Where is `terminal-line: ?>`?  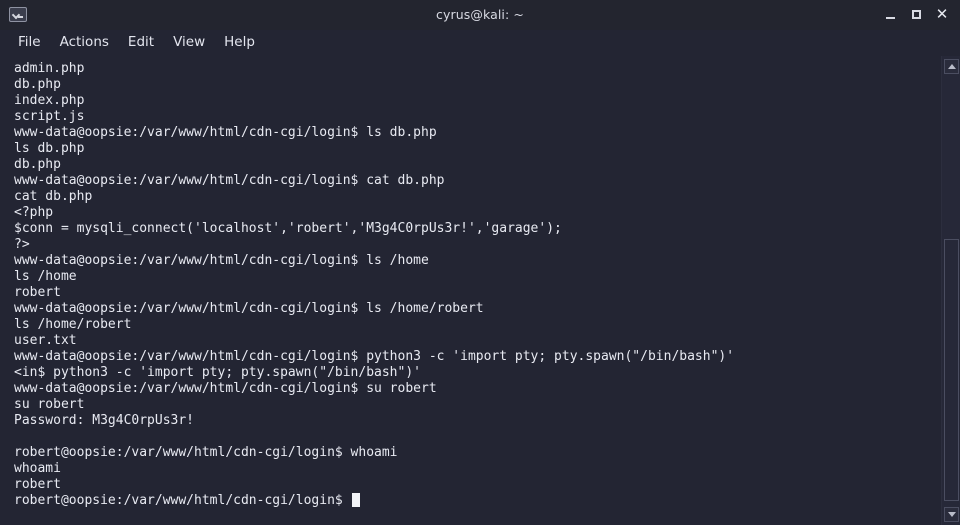
terminal-line: ?> is located at coordinates (22, 244).